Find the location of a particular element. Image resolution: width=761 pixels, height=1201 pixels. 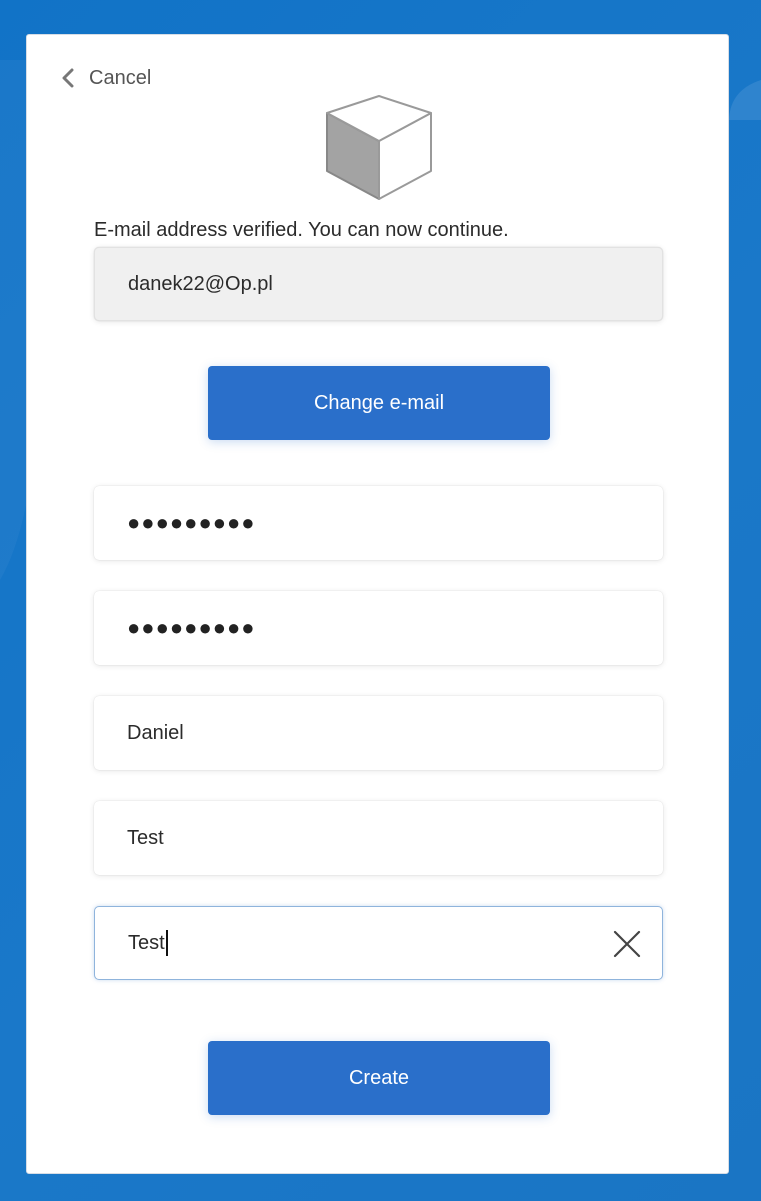

cancel-label: Cancel is located at coordinates (120, 77).